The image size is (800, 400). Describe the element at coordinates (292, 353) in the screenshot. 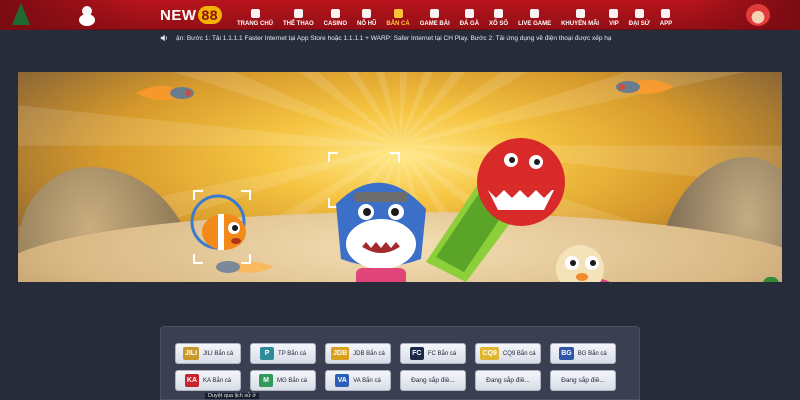

I see `provider-label: TP Bắn cá` at that location.